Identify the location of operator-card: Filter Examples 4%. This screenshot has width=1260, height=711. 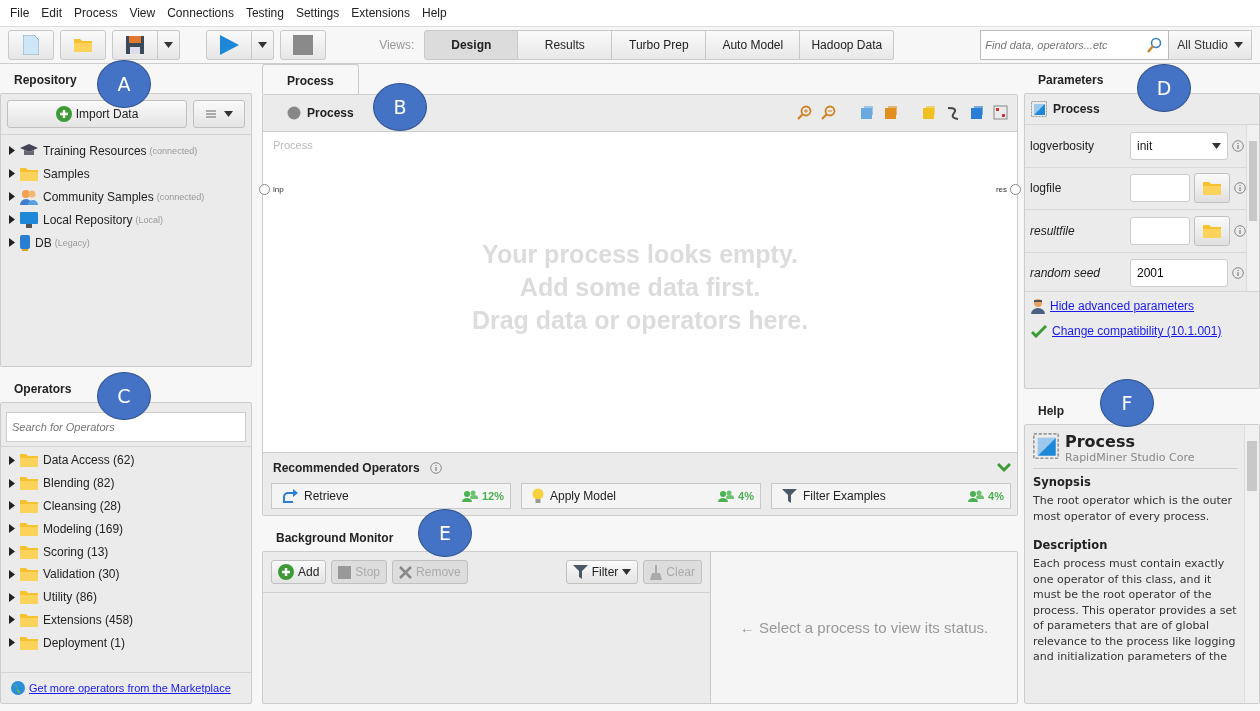
(891, 496).